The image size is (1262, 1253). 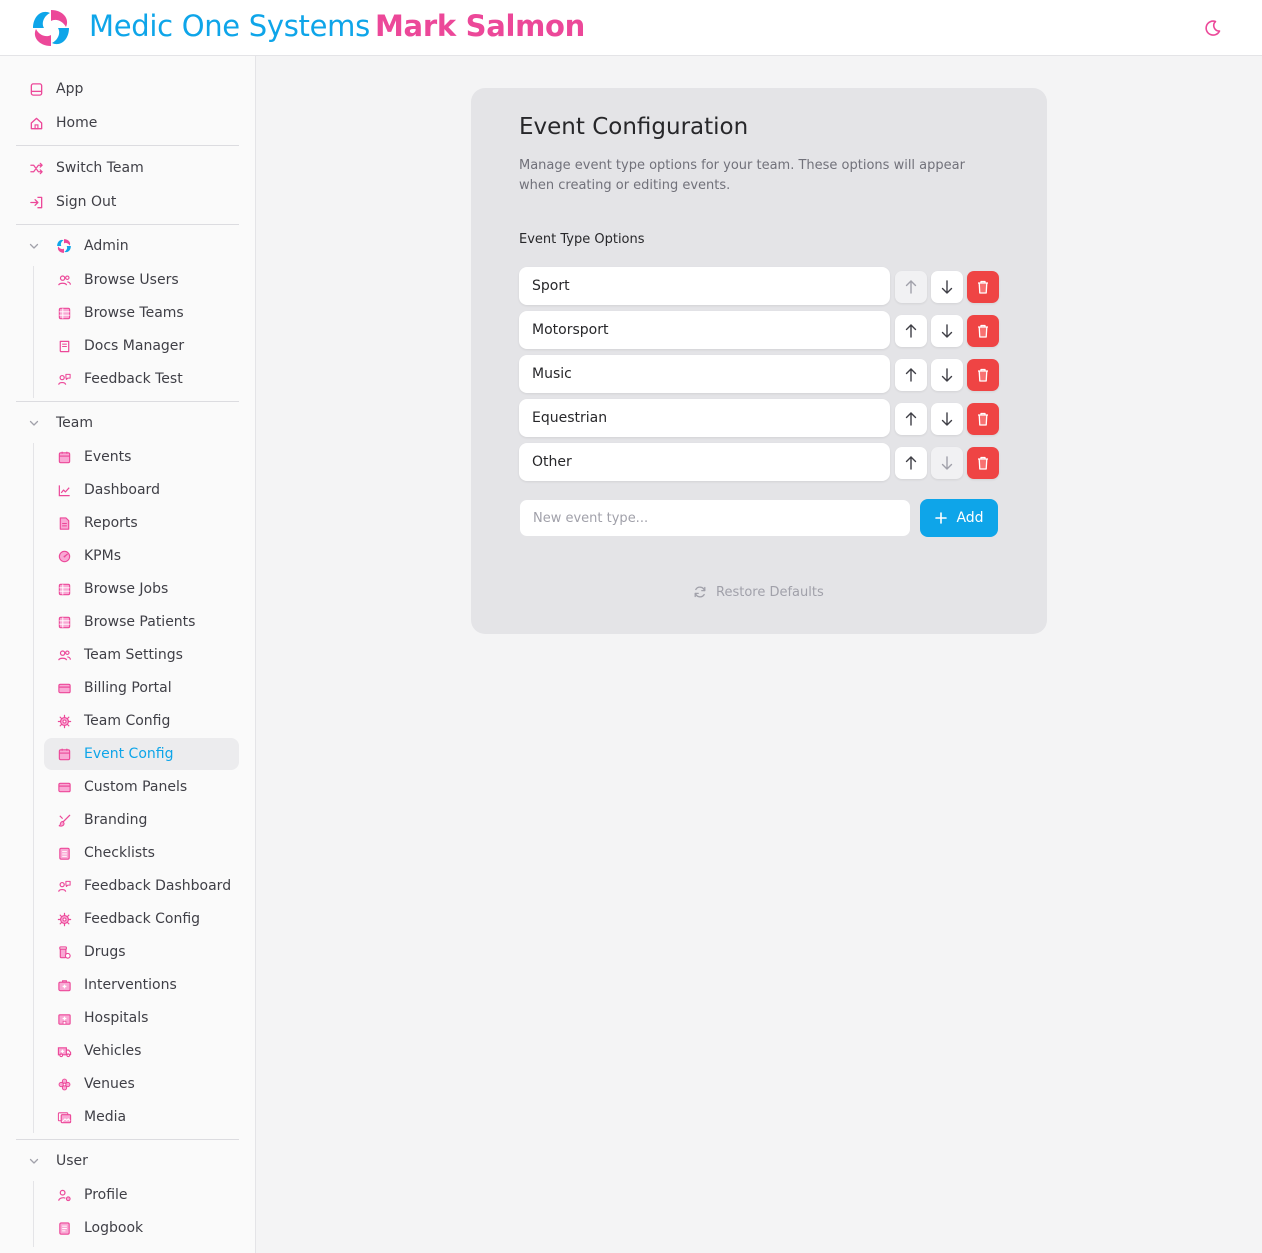 I want to click on calendar-icon, so click(x=64, y=754).